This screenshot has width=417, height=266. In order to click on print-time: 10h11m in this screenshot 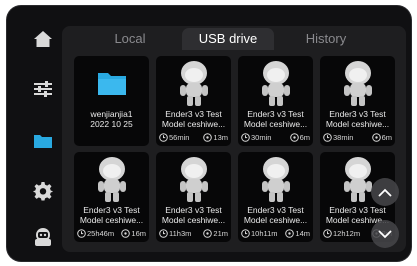, I will do `click(264, 233)`.